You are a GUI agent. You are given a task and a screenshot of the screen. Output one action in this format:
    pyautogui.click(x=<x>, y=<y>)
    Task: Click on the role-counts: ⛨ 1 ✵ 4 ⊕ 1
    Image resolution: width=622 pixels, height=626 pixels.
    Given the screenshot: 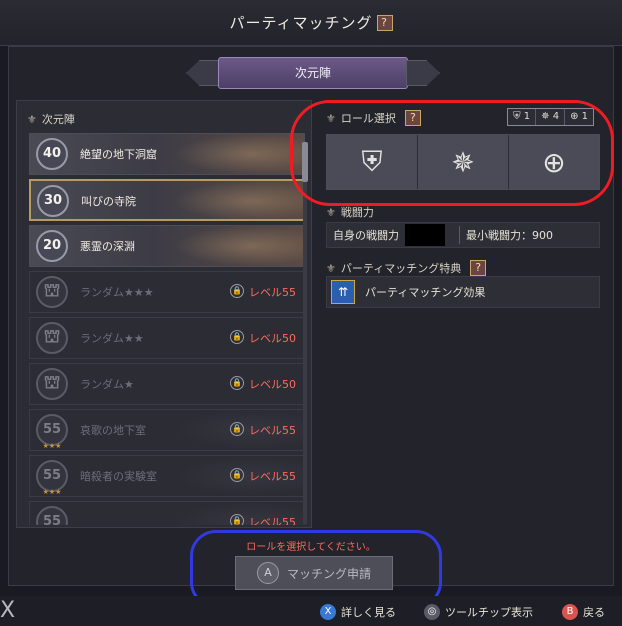 What is the action you would take?
    pyautogui.click(x=550, y=117)
    